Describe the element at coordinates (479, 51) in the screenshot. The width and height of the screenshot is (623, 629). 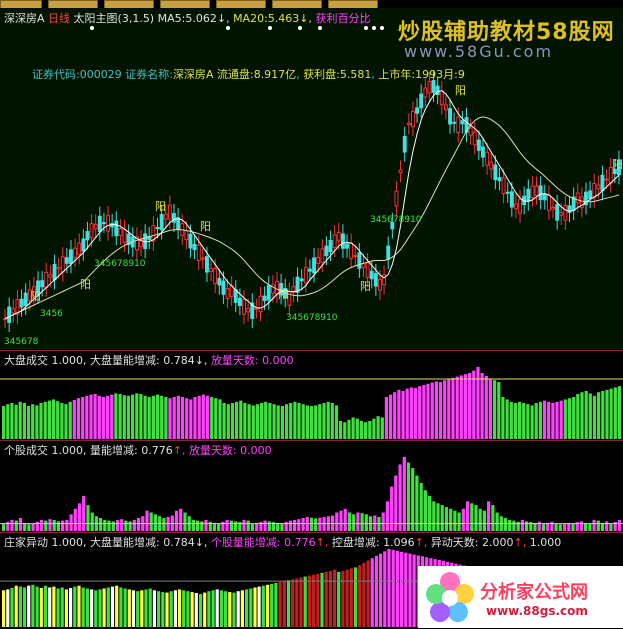
I see `watermark-url: www.58Gu.com` at that location.